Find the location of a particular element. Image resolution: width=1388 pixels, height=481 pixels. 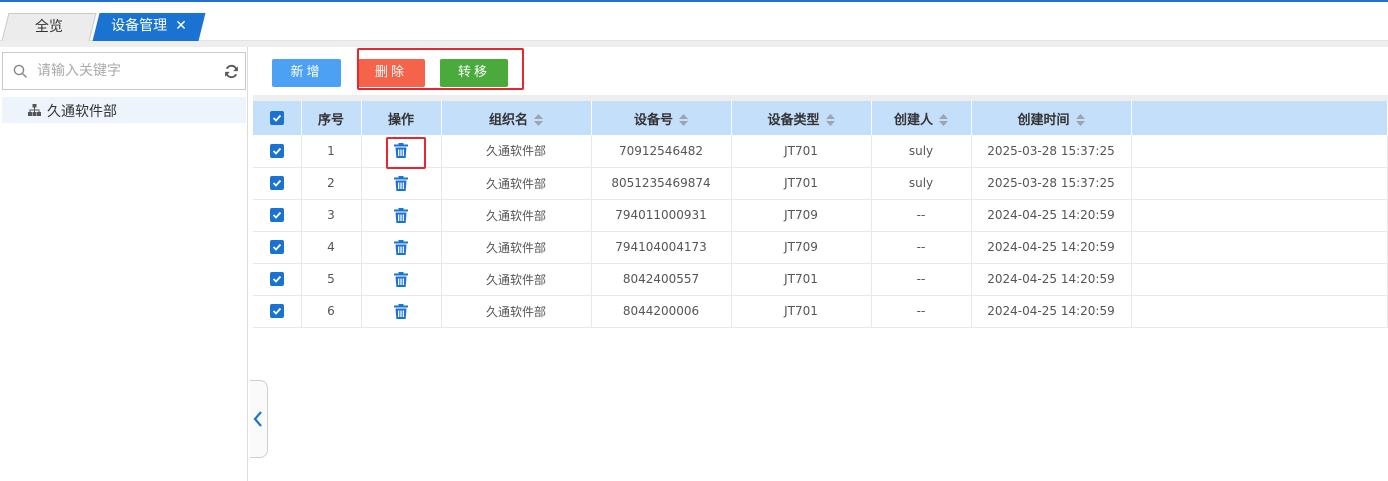

cell-index: 1 is located at coordinates (331, 151).